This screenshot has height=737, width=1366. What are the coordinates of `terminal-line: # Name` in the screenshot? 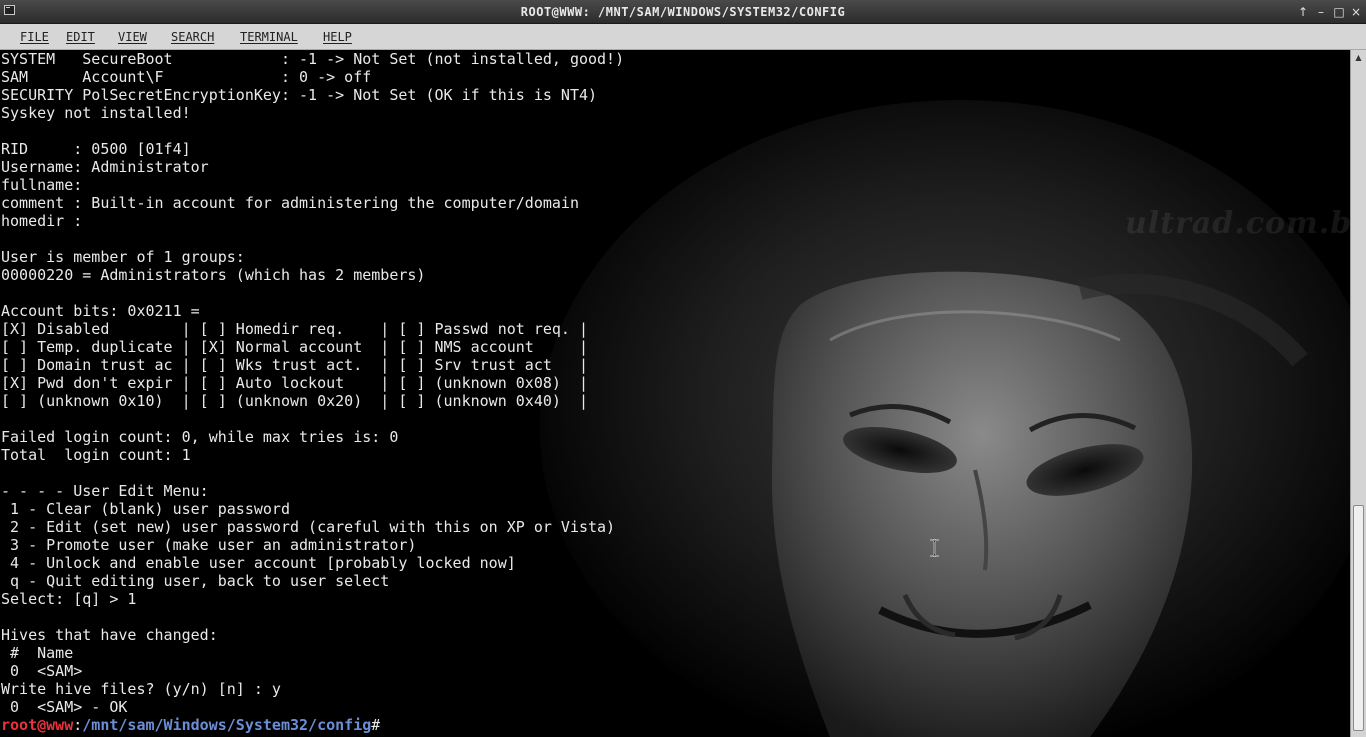 It's located at (37, 653).